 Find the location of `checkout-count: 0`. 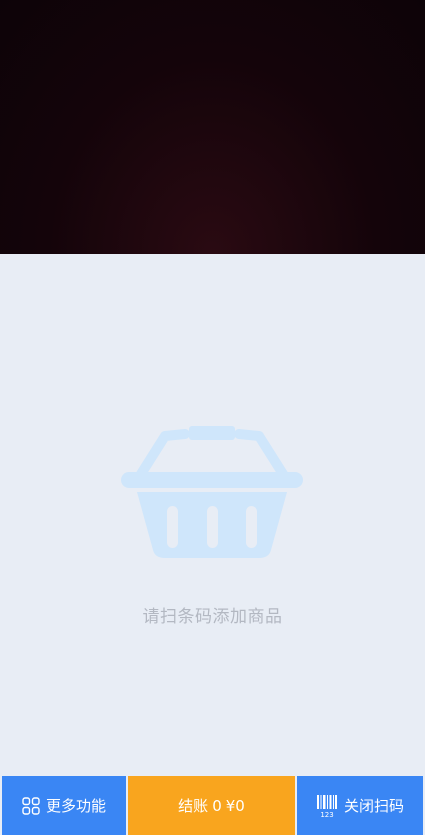

checkout-count: 0 is located at coordinates (217, 805).